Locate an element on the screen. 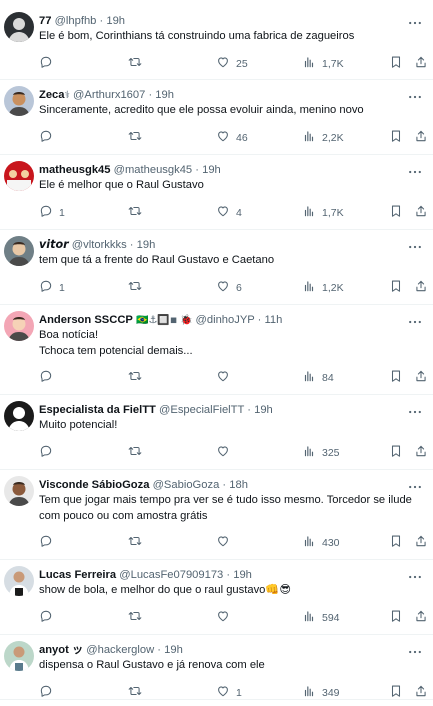  views-button: 349 is located at coordinates (321, 693).